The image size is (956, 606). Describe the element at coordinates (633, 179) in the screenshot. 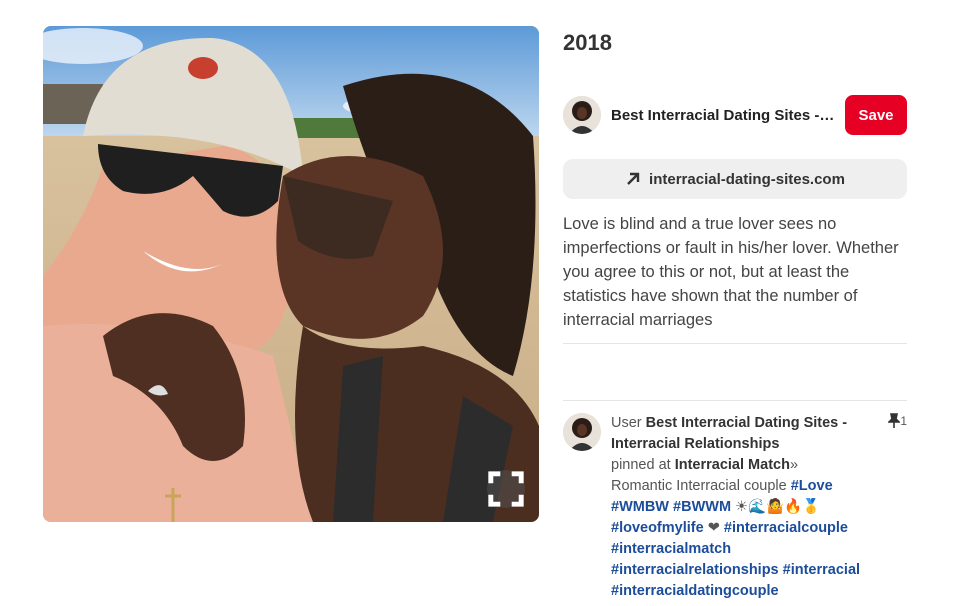

I see `external-link-arrow-icon` at that location.